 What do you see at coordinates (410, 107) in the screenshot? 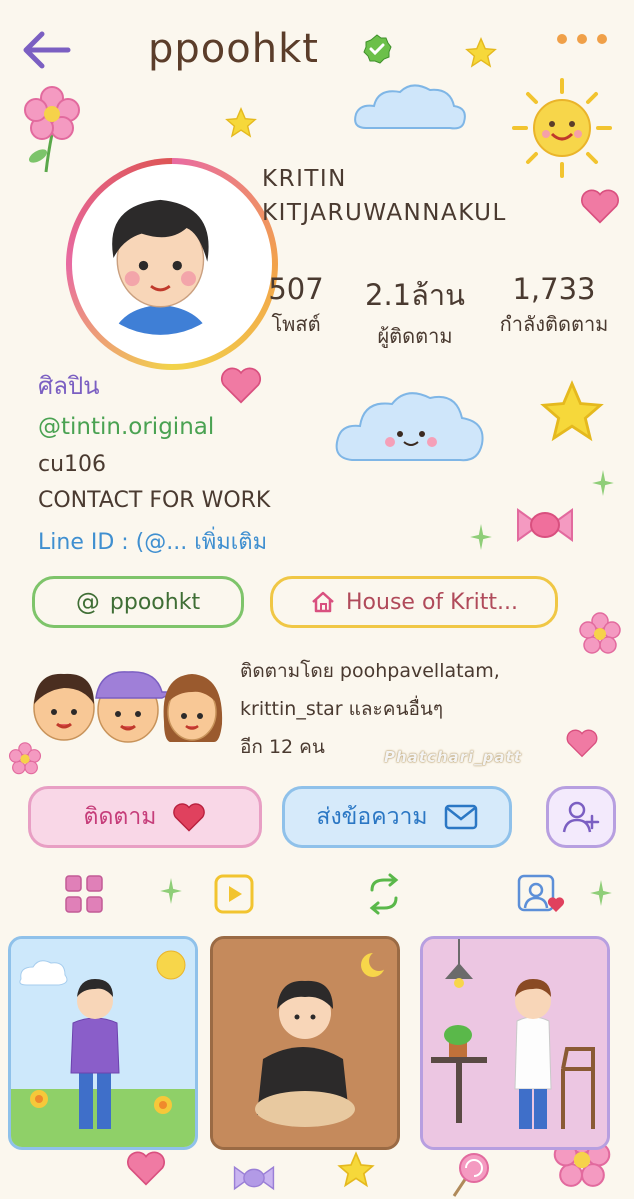
I see `cloud-decoration-icon` at bounding box center [410, 107].